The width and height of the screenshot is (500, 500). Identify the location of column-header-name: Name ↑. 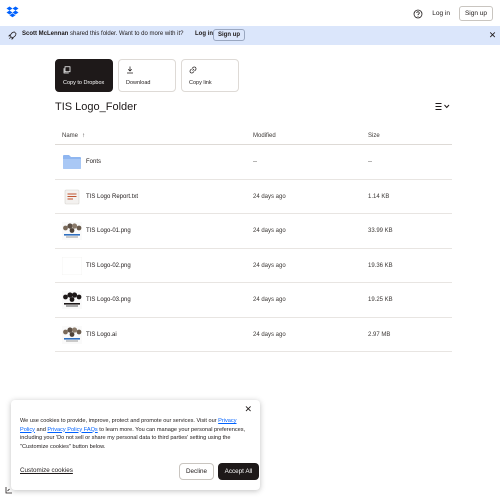
(73, 136).